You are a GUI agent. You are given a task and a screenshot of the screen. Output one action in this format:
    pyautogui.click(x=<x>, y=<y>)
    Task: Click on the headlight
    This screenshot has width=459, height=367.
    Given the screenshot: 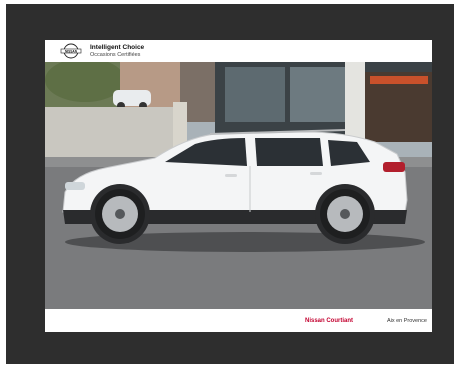 What is the action you would take?
    pyautogui.click(x=75, y=186)
    